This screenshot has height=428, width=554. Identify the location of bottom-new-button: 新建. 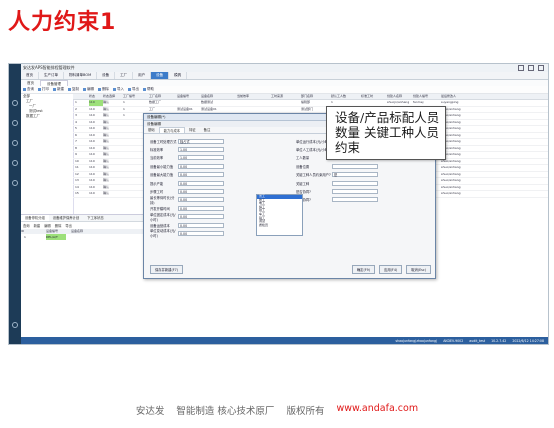
(37, 225).